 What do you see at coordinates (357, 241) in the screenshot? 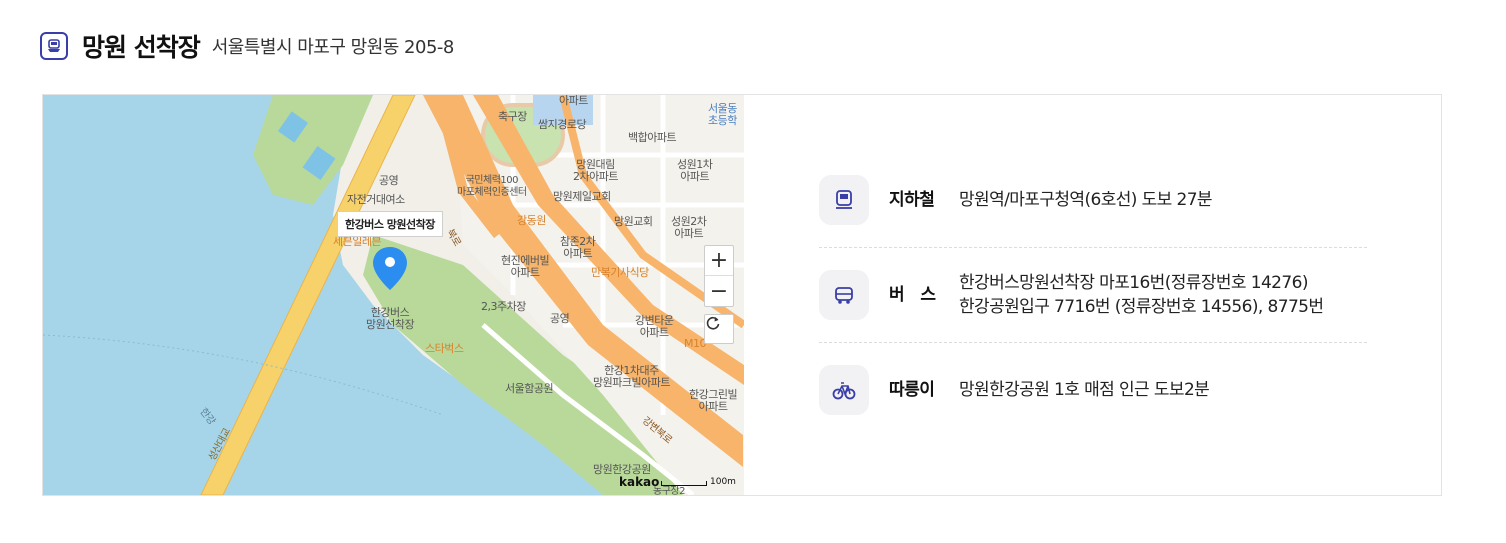
I see `map-label: 세븐일레븐` at bounding box center [357, 241].